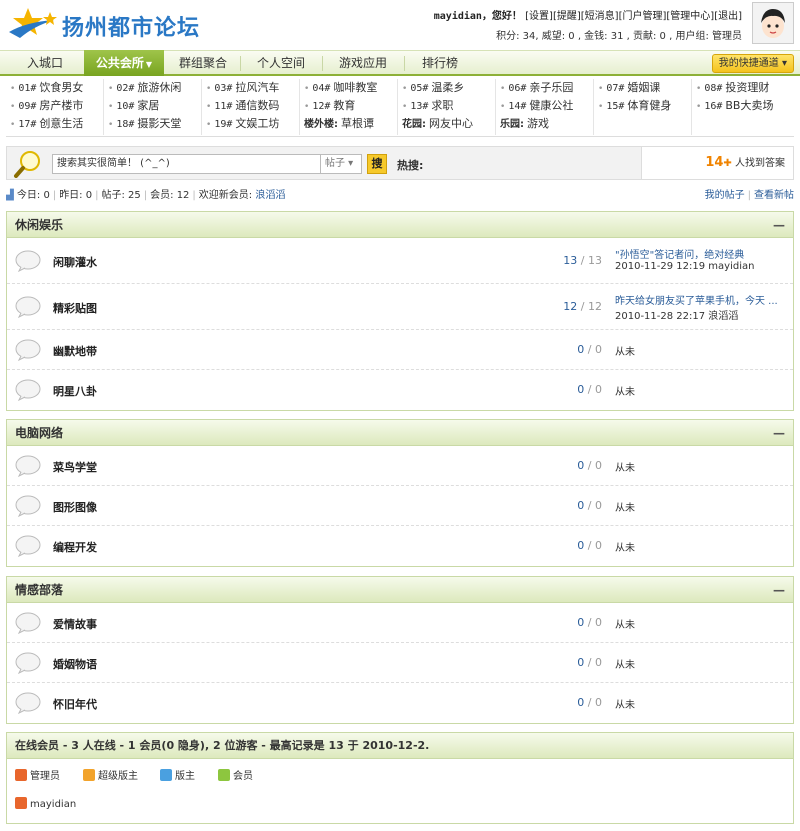 This screenshot has width=800, height=831. I want to click on notify-link: [提醒], so click(567, 16).